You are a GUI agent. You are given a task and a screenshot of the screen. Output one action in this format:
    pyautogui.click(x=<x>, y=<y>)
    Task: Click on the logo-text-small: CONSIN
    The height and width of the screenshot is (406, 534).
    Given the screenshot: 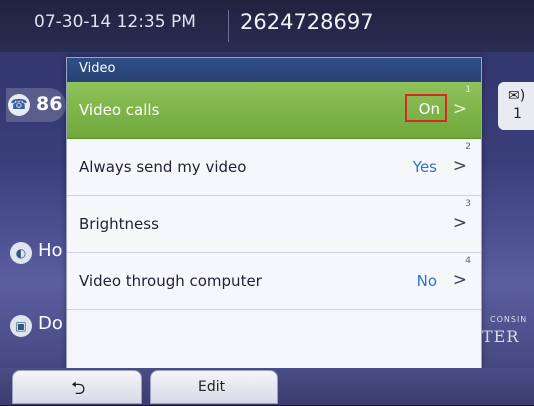 What is the action you would take?
    pyautogui.click(x=509, y=319)
    